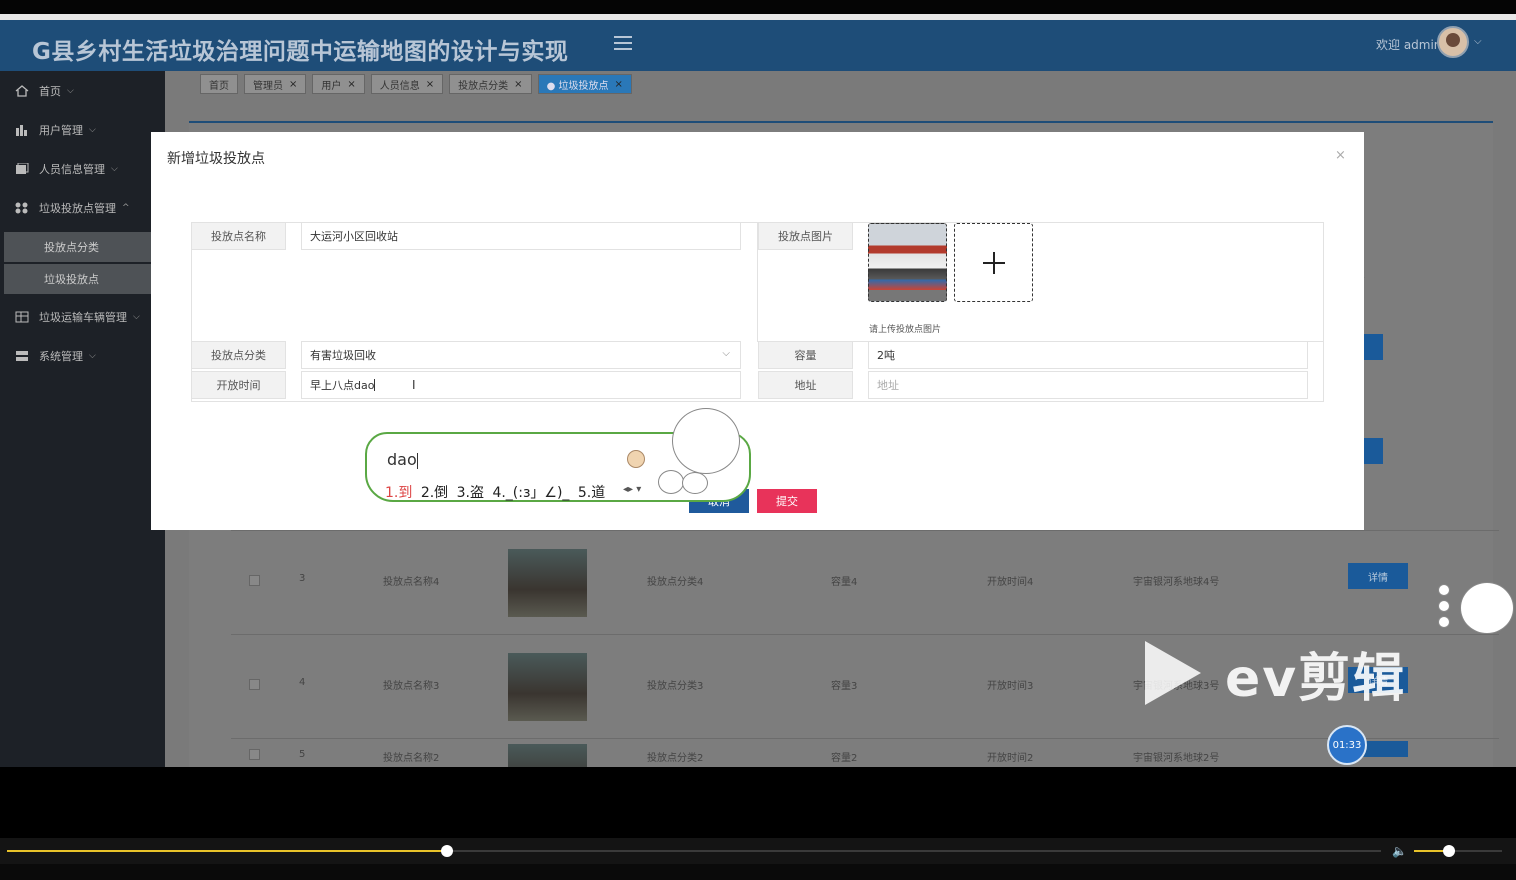  I want to click on tab-users: 用户 ×, so click(338, 84).